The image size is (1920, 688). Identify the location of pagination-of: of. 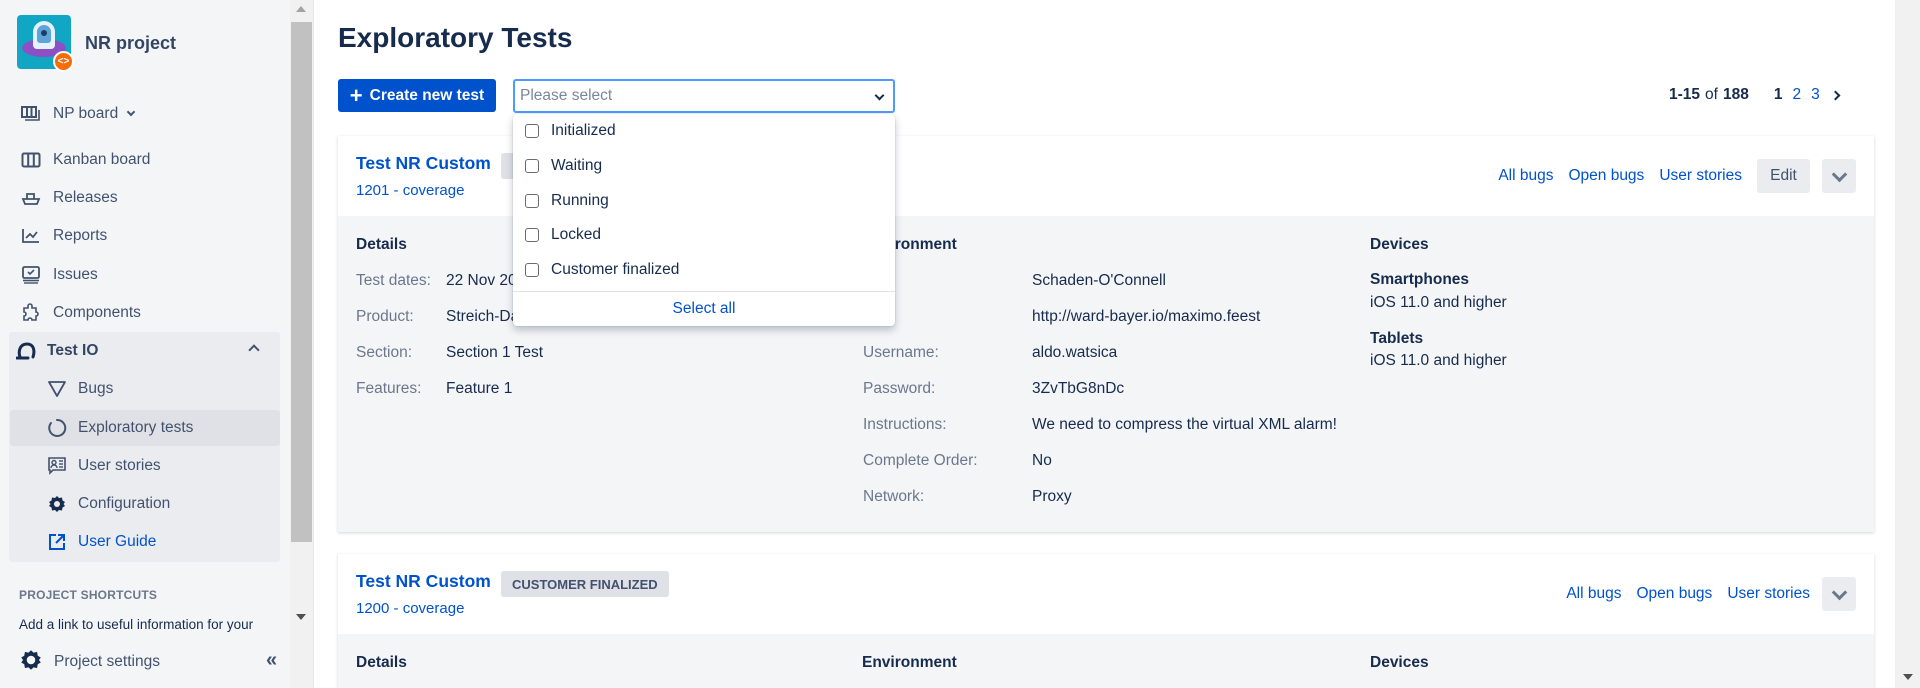
(1711, 94).